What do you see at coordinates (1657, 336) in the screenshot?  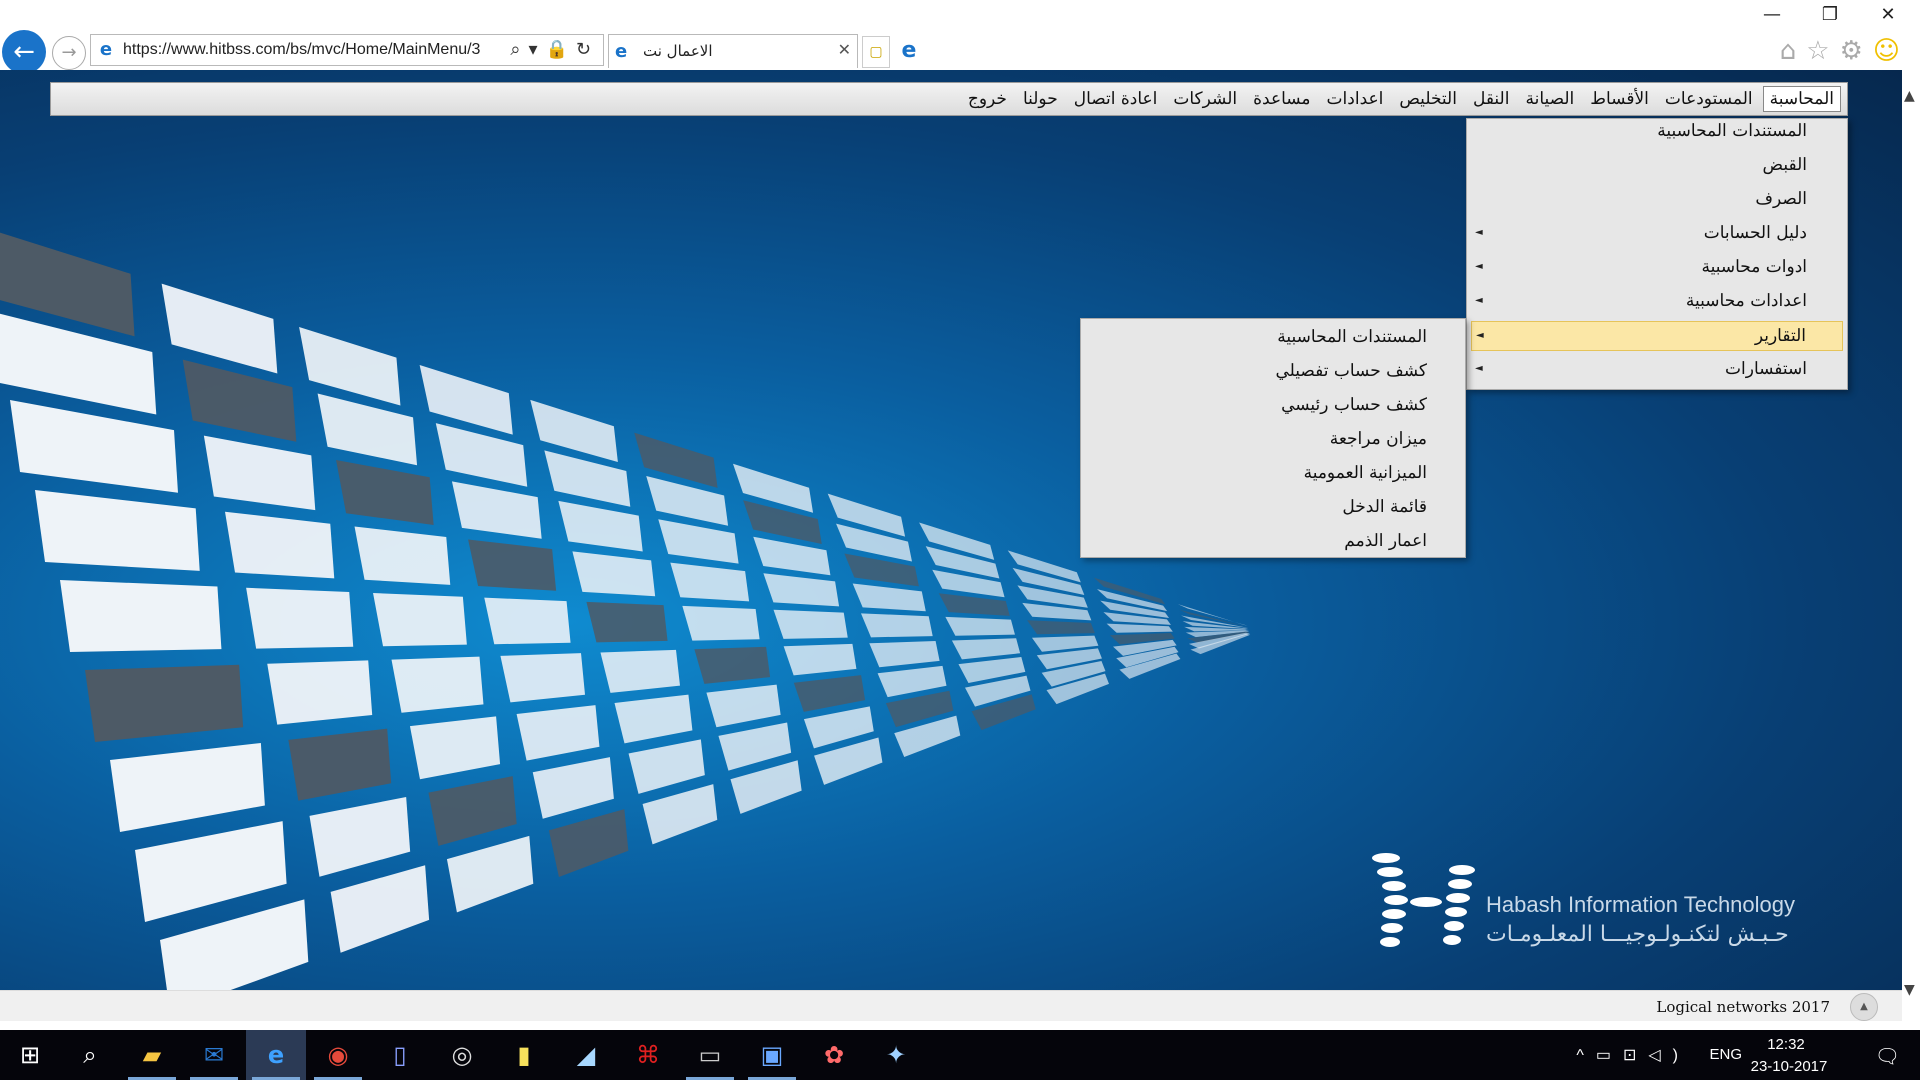 I see `dropdown-item: التقارير ◄` at bounding box center [1657, 336].